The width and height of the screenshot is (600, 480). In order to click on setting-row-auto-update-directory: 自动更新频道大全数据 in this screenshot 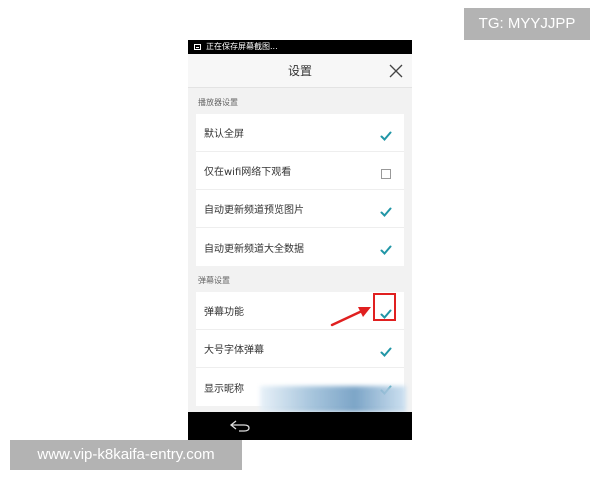, I will do `click(300, 247)`.